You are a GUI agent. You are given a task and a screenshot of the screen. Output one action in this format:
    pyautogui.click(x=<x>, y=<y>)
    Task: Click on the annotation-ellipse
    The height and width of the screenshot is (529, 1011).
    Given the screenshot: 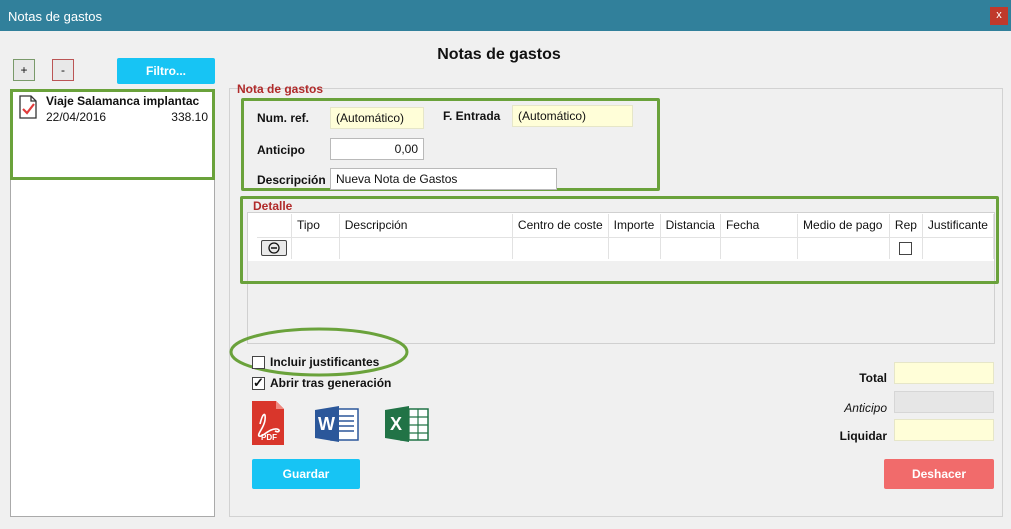 What is the action you would take?
    pyautogui.click(x=319, y=352)
    